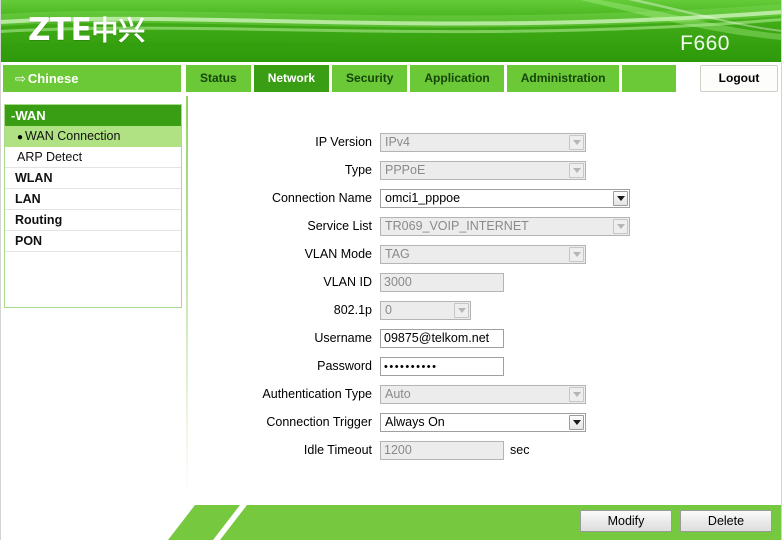  Describe the element at coordinates (505, 198) in the screenshot. I see `connection-name-select: omci1_pppoe` at that location.